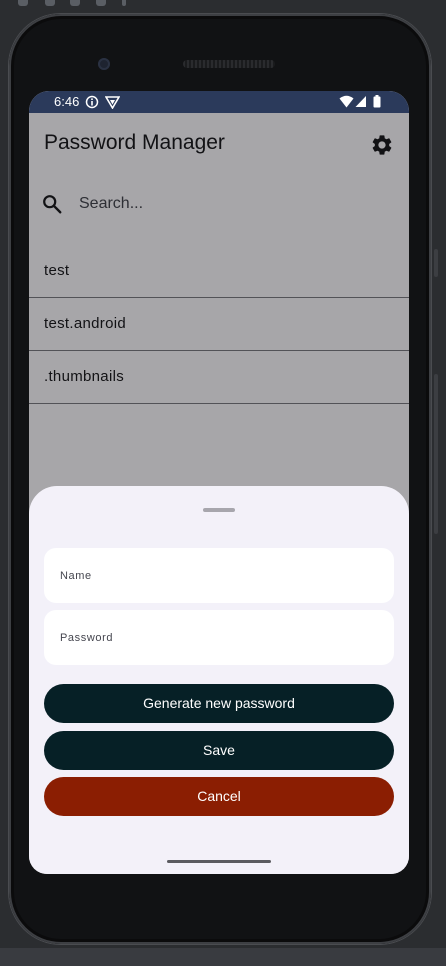 Image resolution: width=446 pixels, height=966 pixels. Describe the element at coordinates (229, 64) in the screenshot. I see `earpiece-speaker` at that location.